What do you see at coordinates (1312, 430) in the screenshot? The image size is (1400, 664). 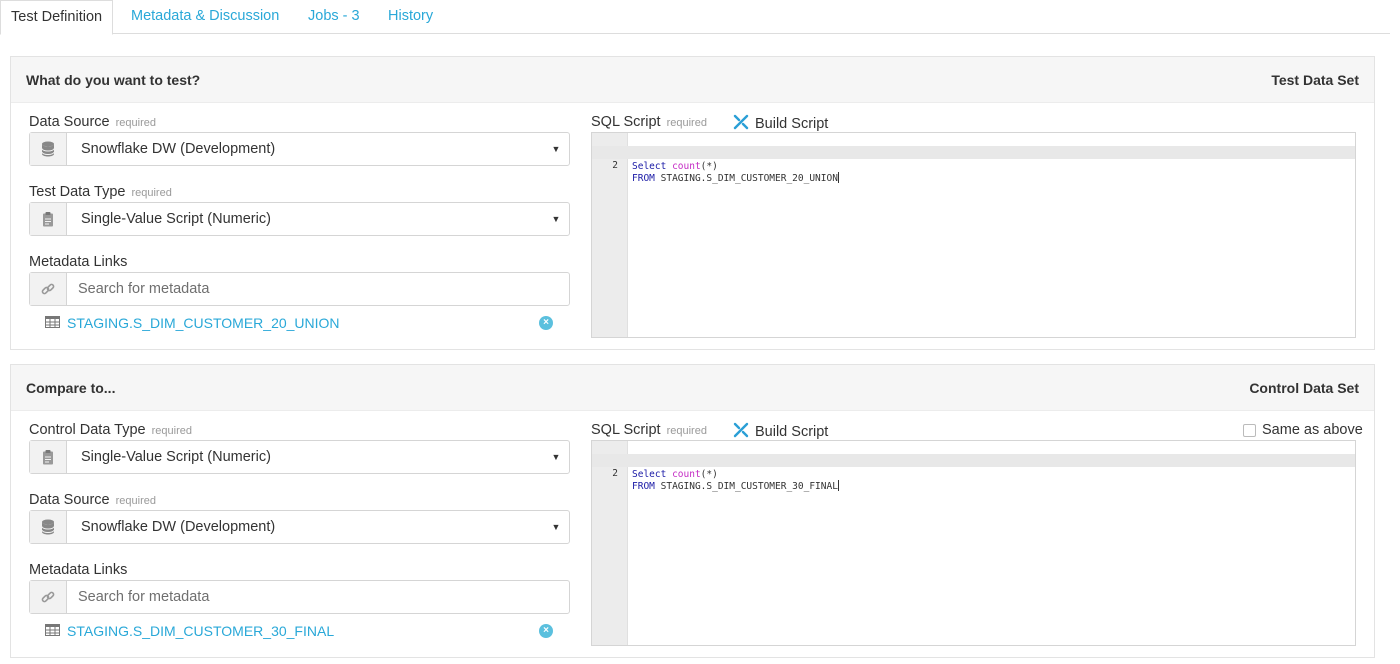 I see `same-as-above-label: Same as above` at bounding box center [1312, 430].